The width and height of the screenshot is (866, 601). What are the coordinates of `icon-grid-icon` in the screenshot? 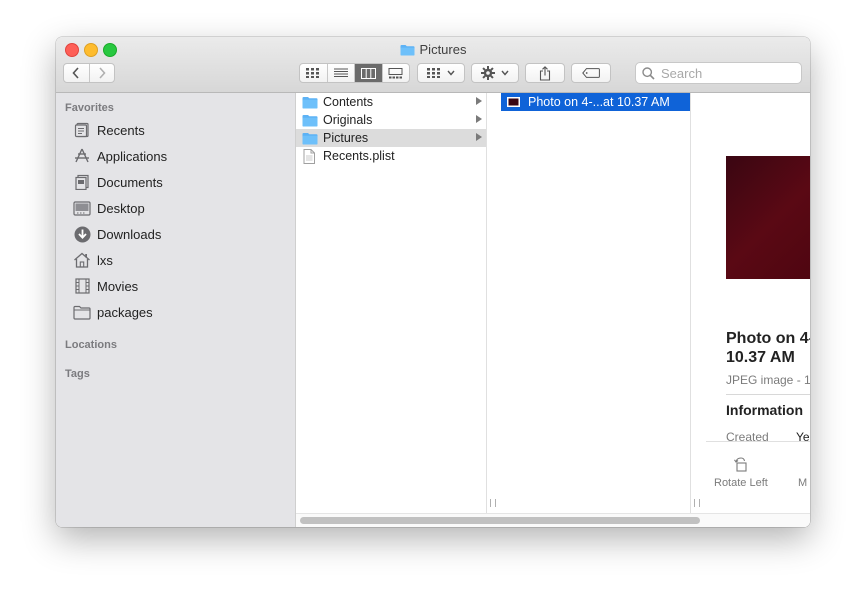 It's located at (313, 73).